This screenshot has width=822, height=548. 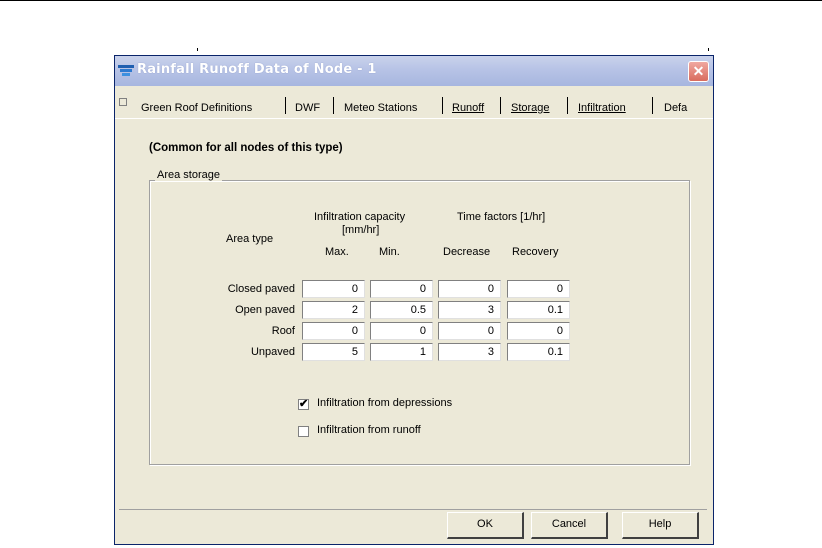 What do you see at coordinates (569, 525) in the screenshot?
I see `cancel-button: Cancel` at bounding box center [569, 525].